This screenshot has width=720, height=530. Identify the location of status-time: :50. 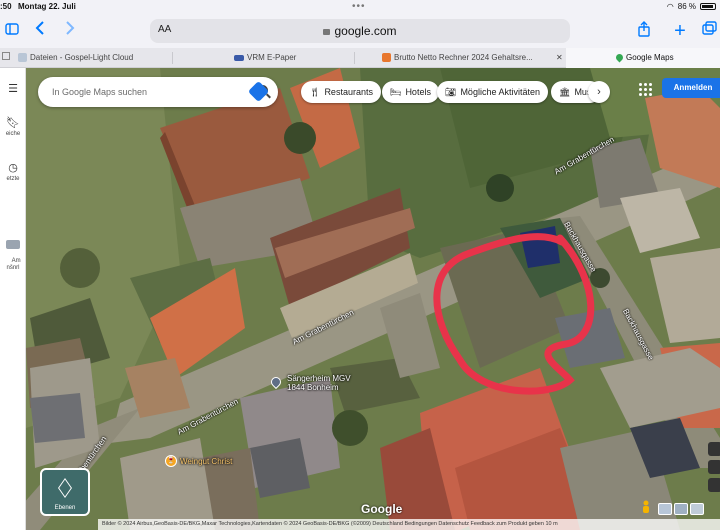
(6, 6).